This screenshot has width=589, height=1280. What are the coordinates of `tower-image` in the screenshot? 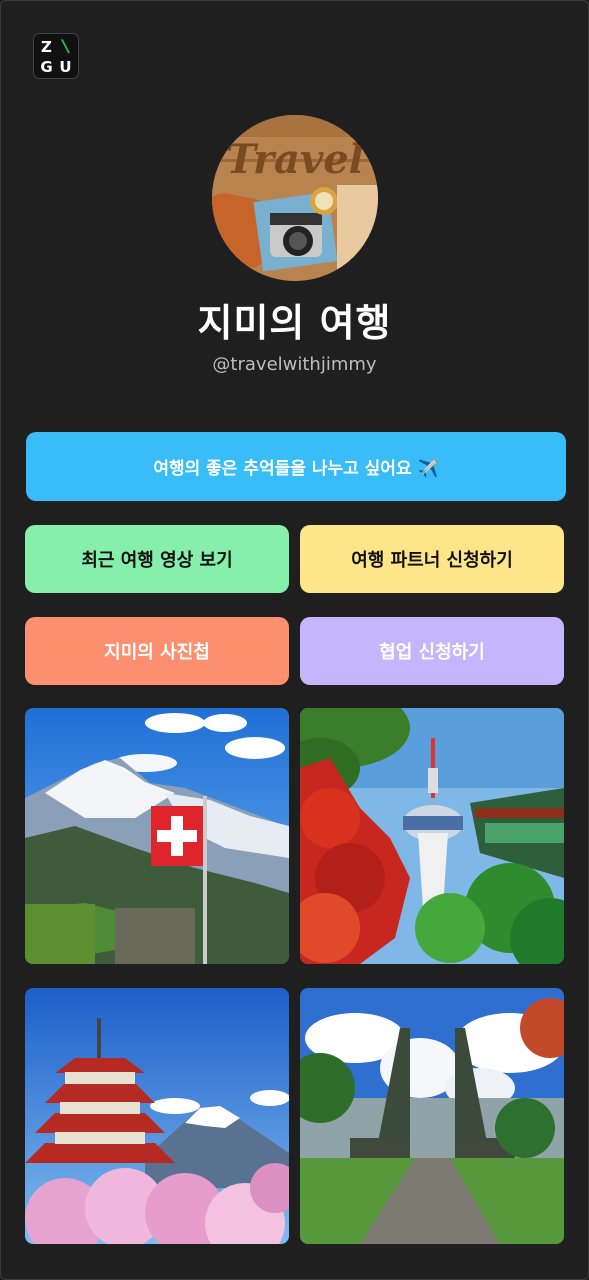 It's located at (432, 836).